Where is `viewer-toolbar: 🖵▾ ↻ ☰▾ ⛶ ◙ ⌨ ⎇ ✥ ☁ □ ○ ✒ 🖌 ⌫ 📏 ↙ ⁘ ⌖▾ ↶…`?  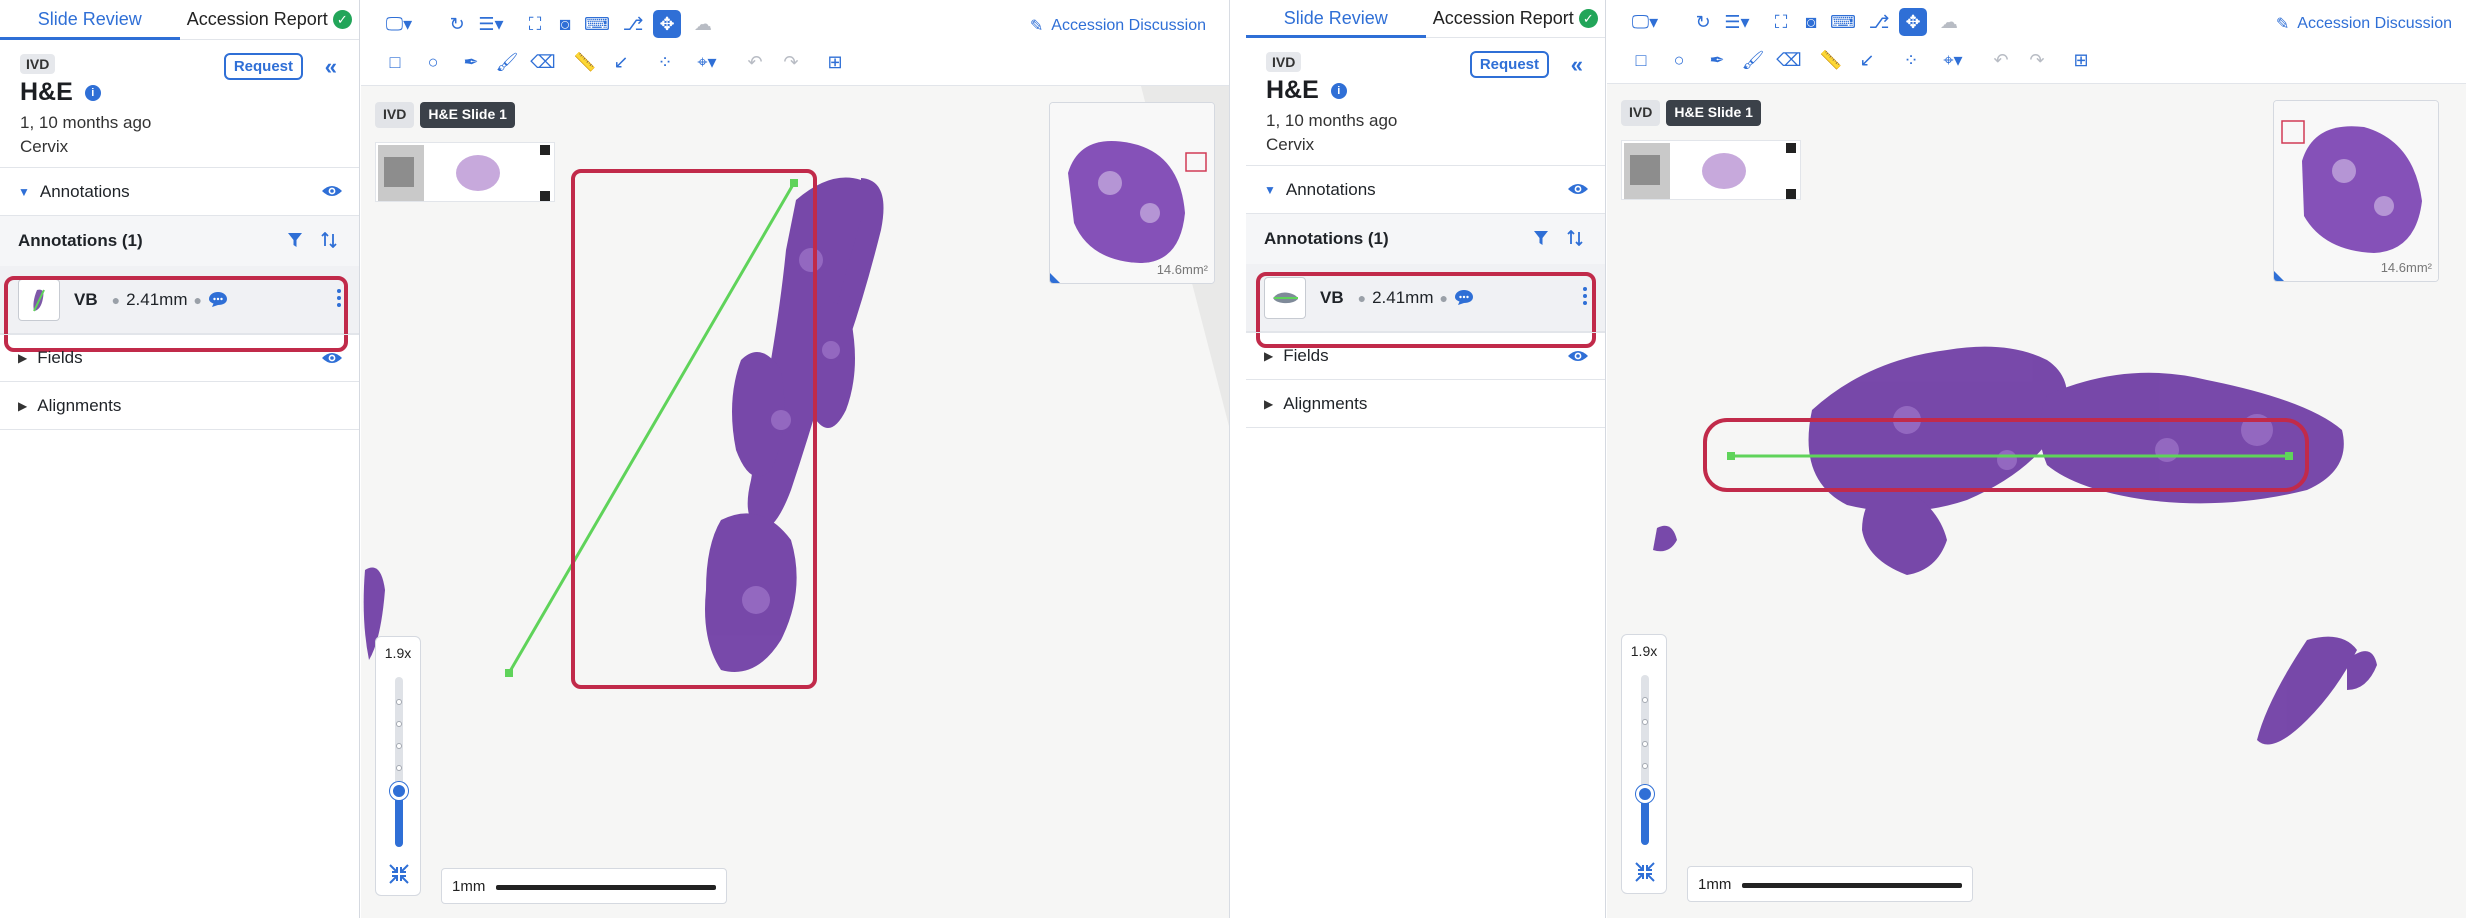
viewer-toolbar: 🖵▾ ↻ ☰▾ ⛶ ◙ ⌨ ⎇ ✥ ☁ □ ○ ✒ 🖌 ⌫ 📏 ↙ ⁘ ⌖▾ ↶… is located at coordinates (2036, 42).